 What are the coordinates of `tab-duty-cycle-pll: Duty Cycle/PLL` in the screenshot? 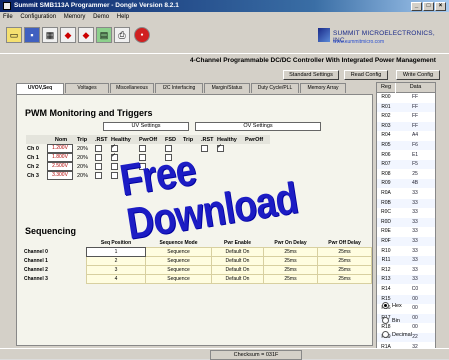 It's located at (275, 88).